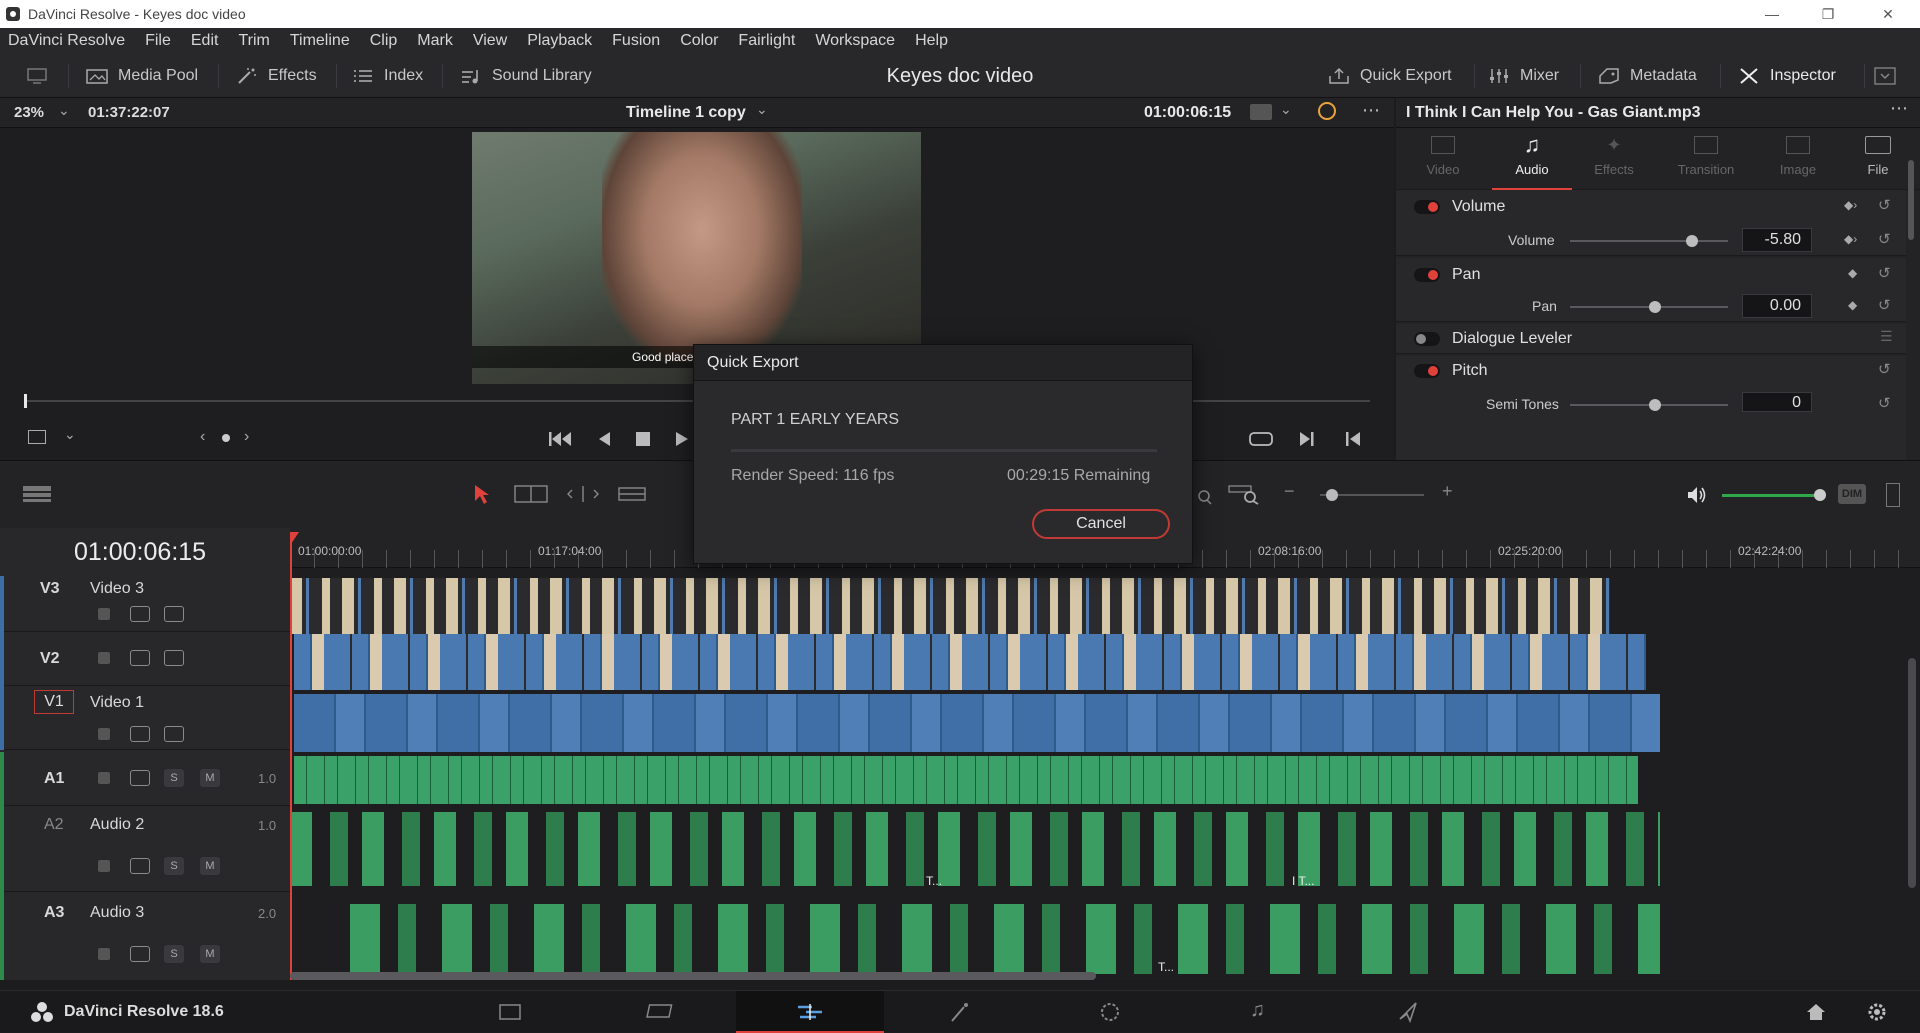  What do you see at coordinates (140, 552) in the screenshot?
I see `timeline-timecode: 01:00:06:15` at bounding box center [140, 552].